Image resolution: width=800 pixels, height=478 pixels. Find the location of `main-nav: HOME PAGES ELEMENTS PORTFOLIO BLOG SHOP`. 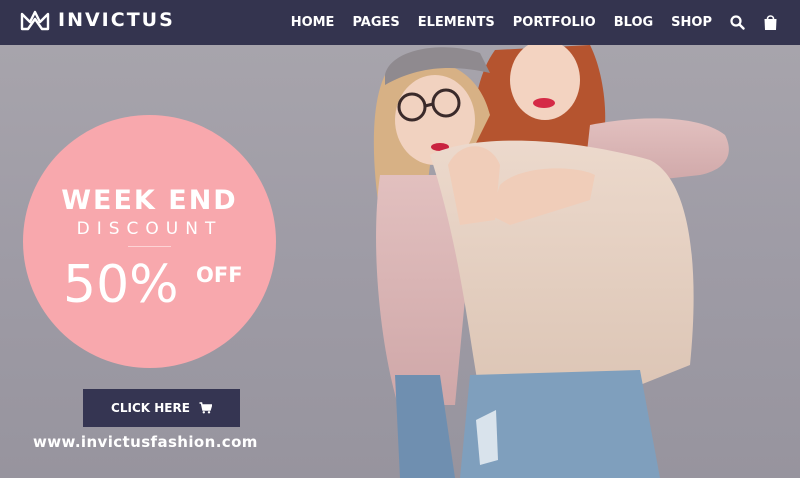

main-nav: HOME PAGES ELEMENTS PORTFOLIO BLOG SHOP is located at coordinates (525, 22).